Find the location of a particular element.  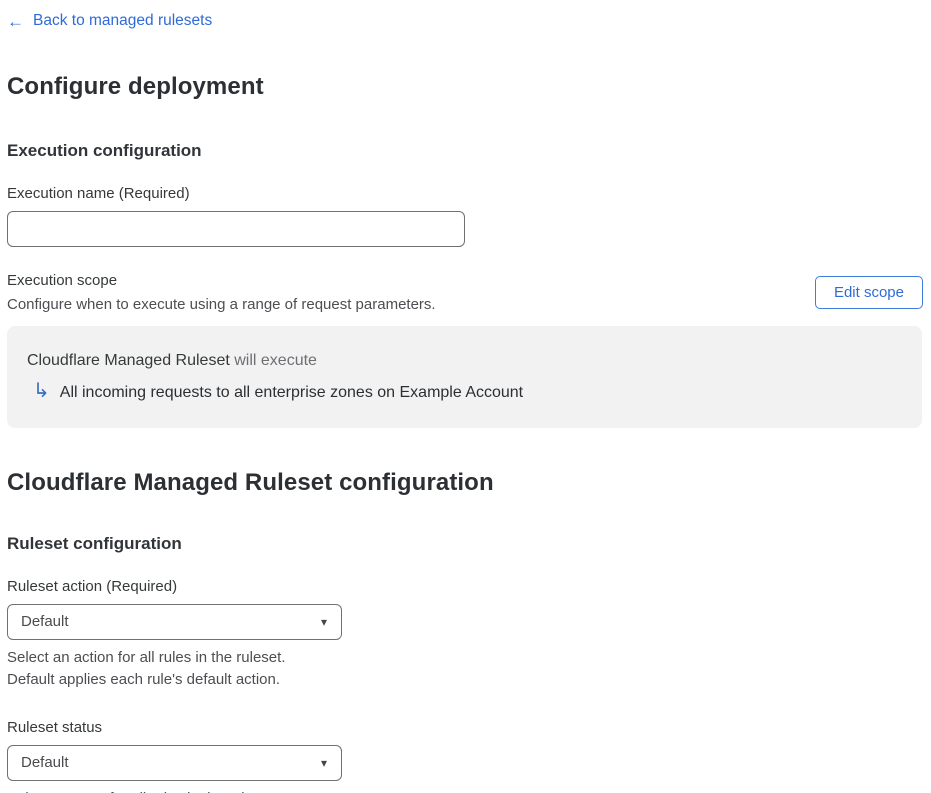

execution-name-label: Execution name (Required) is located at coordinates (98, 193).